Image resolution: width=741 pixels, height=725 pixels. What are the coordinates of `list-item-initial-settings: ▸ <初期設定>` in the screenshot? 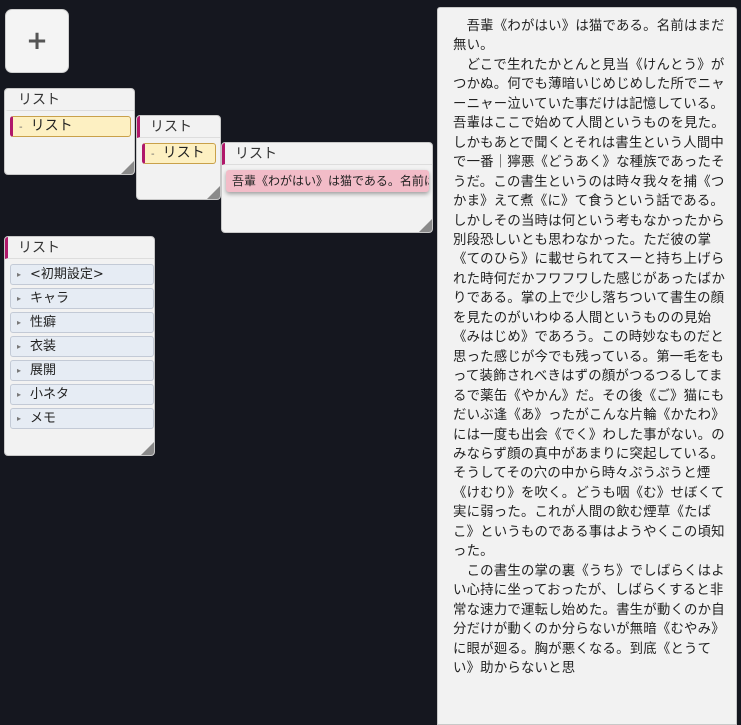 It's located at (82, 274).